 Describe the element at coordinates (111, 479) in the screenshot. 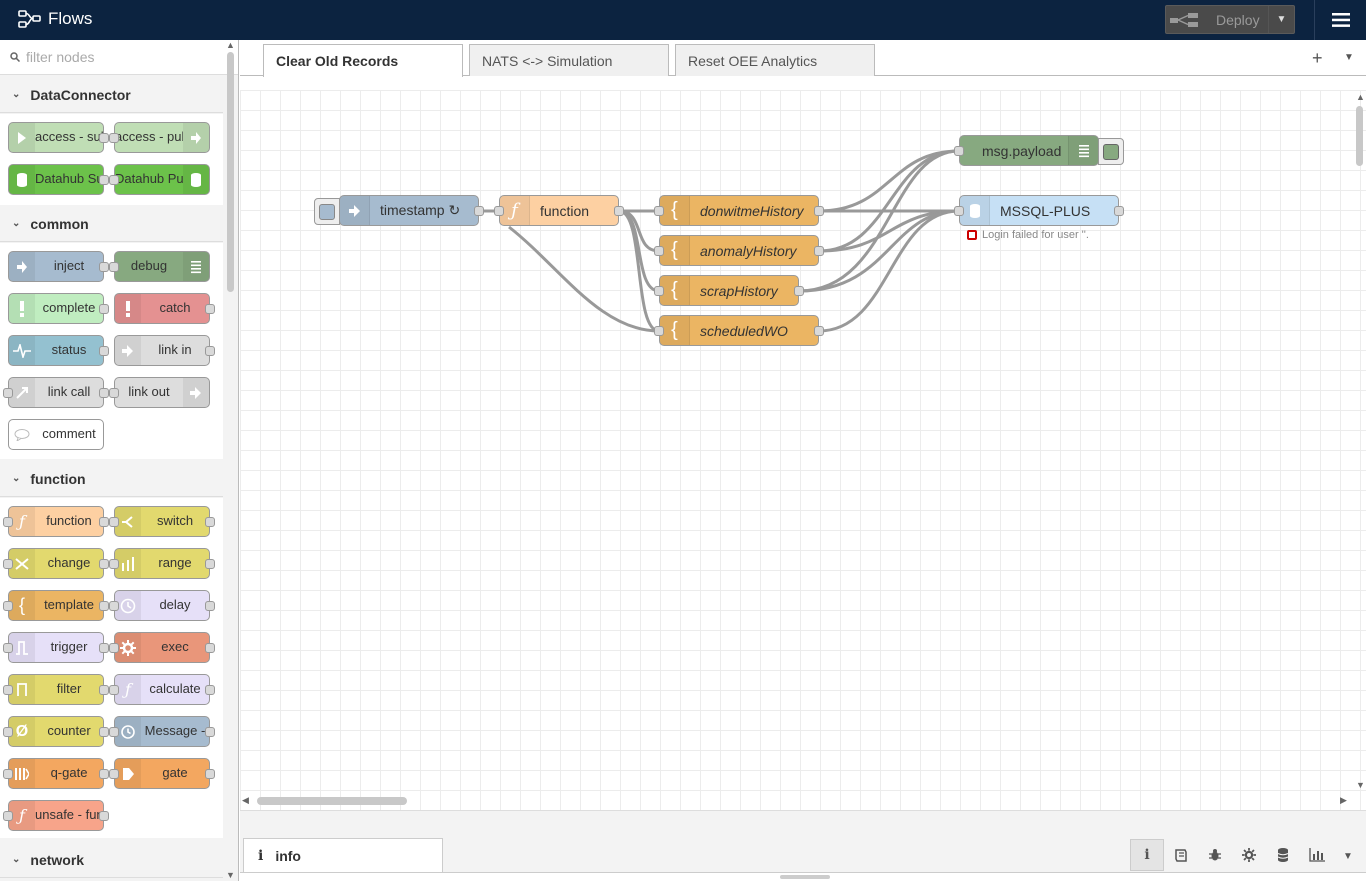

I see `category-function: ⌄ function` at that location.